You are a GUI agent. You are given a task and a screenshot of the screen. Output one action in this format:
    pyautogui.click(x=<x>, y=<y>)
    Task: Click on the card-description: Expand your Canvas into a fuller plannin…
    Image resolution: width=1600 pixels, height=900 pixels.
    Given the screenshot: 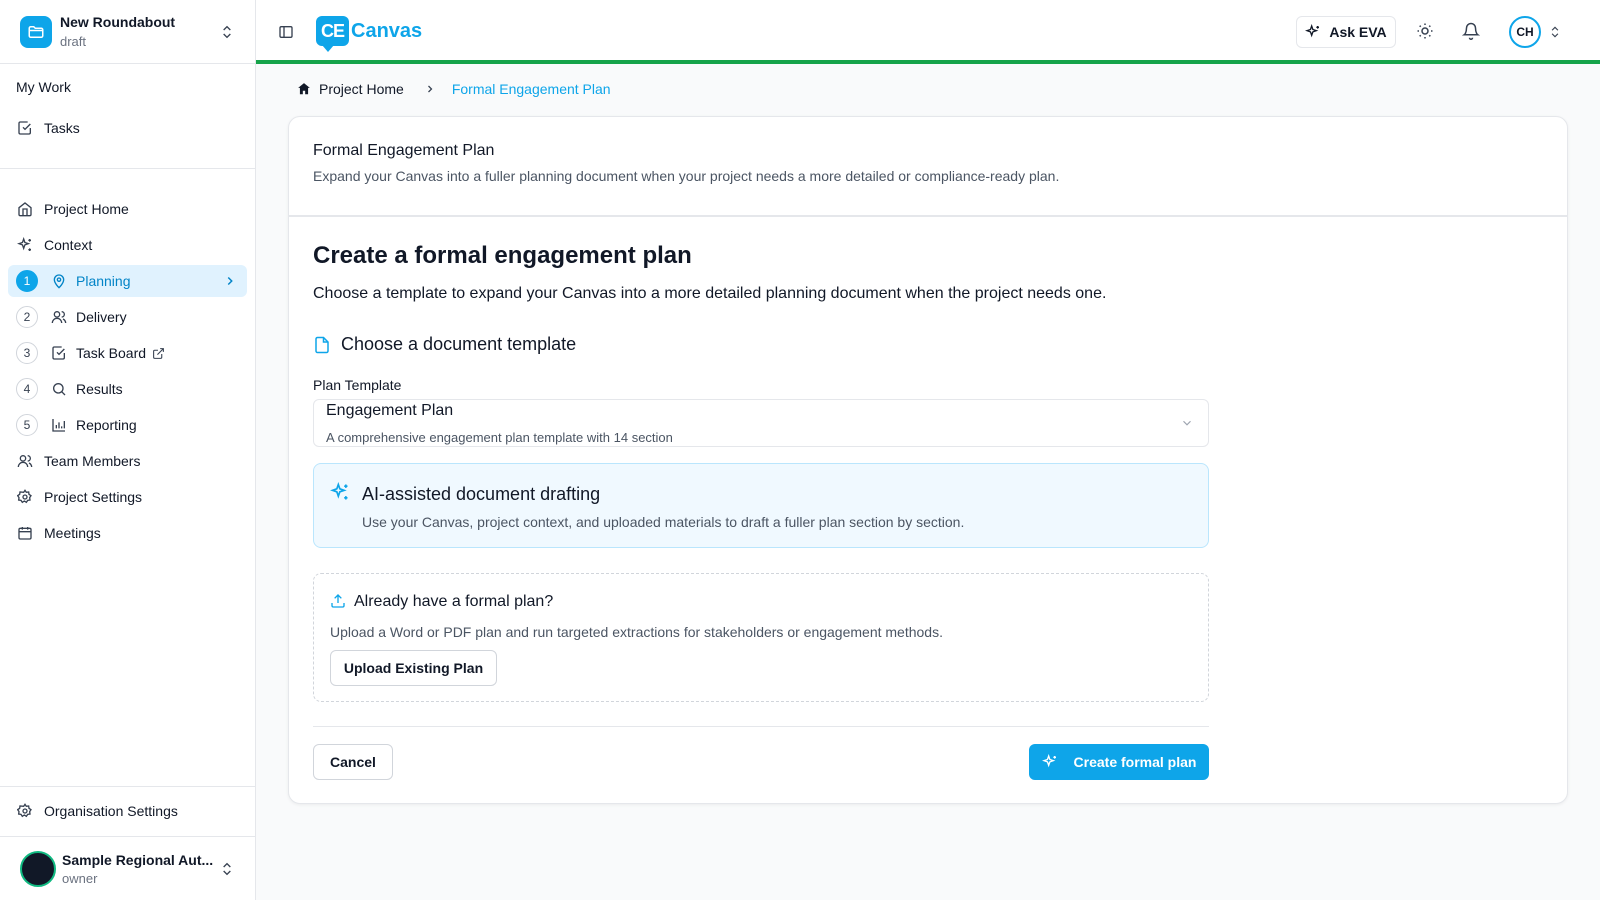 What is the action you would take?
    pyautogui.click(x=686, y=176)
    